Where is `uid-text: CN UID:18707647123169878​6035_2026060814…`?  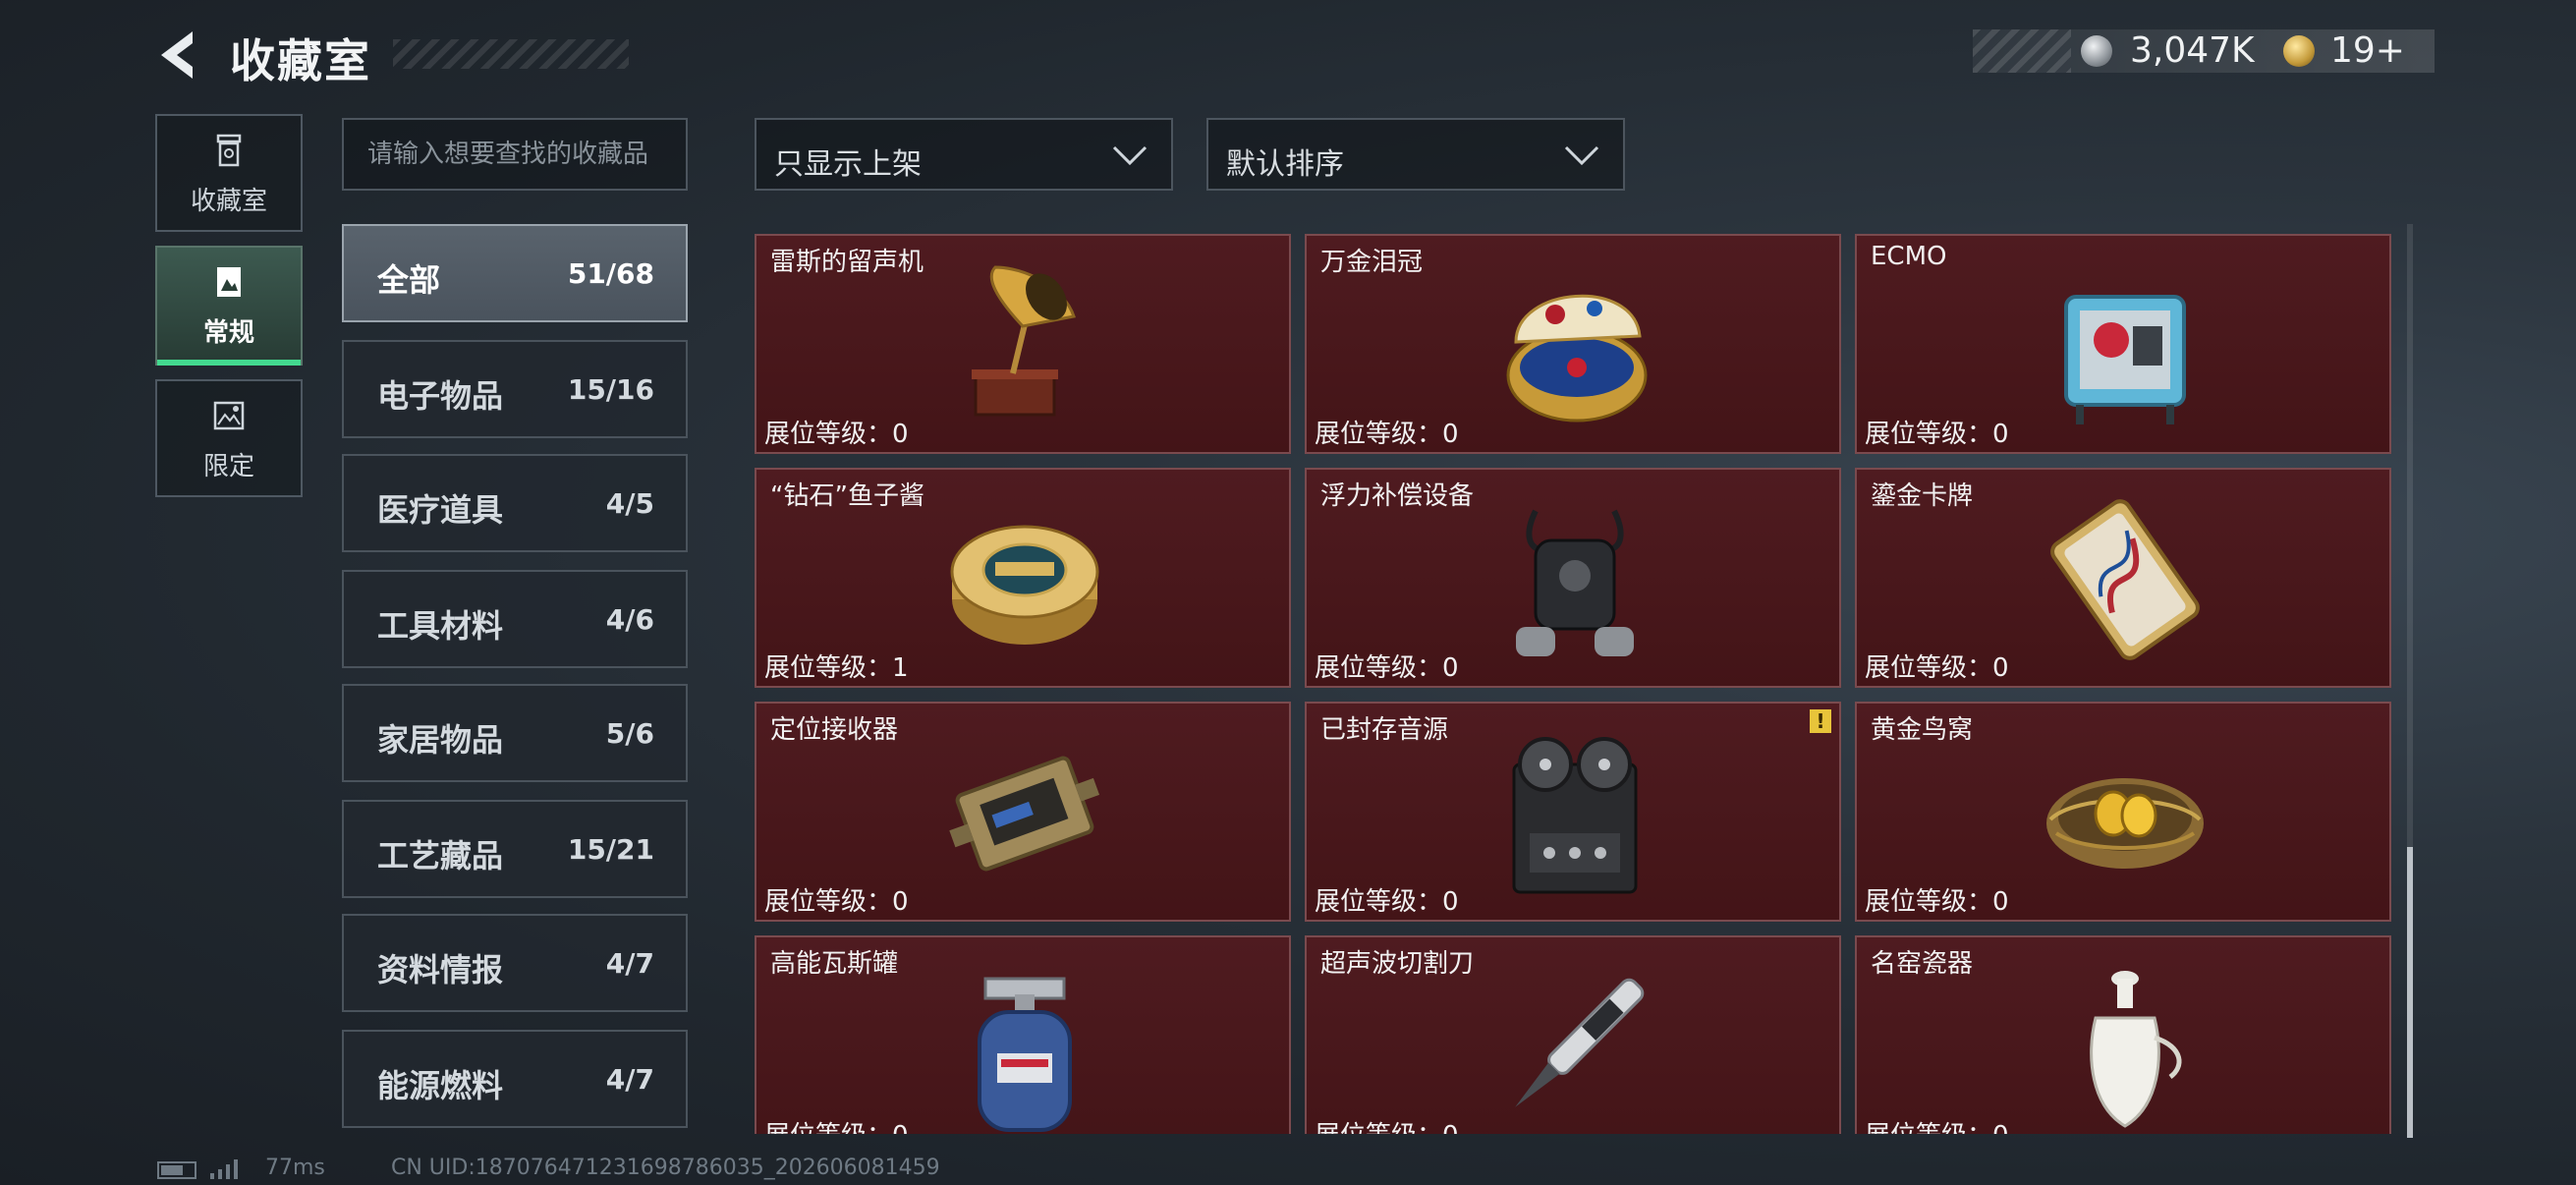 uid-text: CN UID:18707647123169878​6035_2026060814… is located at coordinates (665, 1168).